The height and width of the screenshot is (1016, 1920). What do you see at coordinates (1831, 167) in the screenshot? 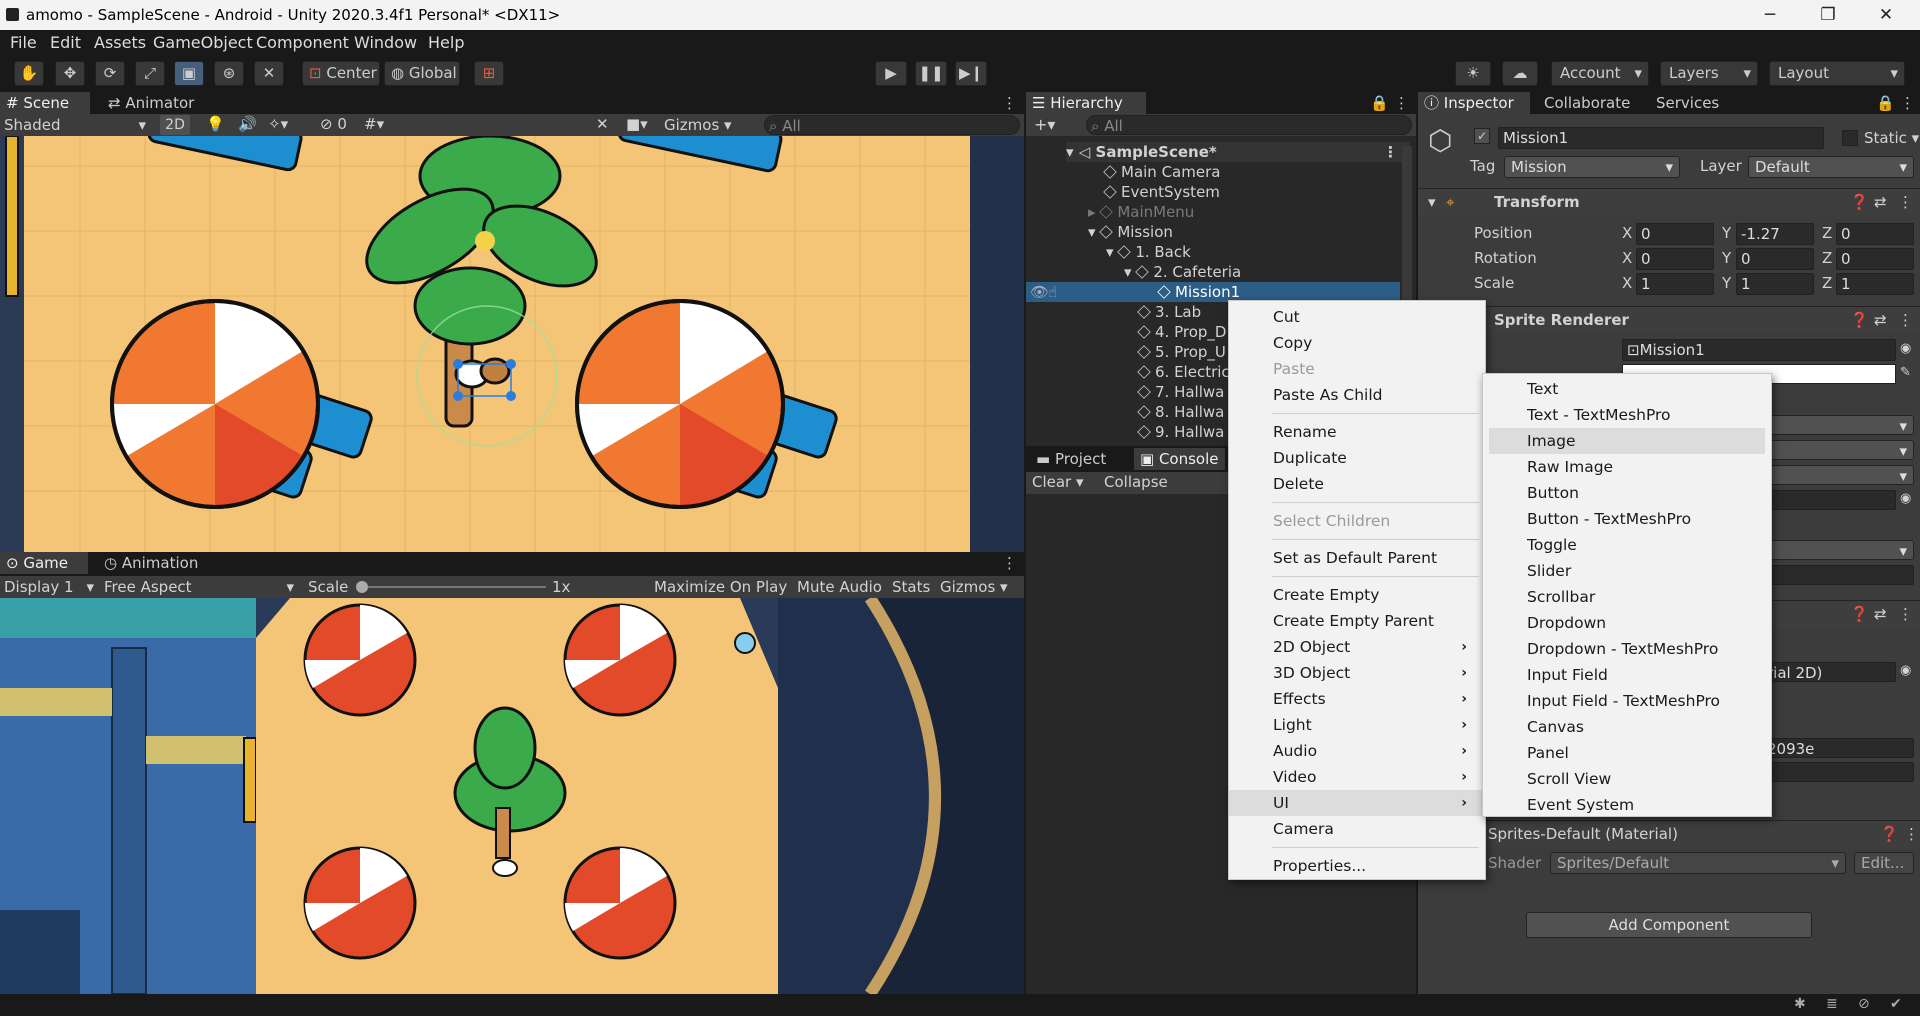
I see `layer-dropdown: Default ▾` at bounding box center [1831, 167].